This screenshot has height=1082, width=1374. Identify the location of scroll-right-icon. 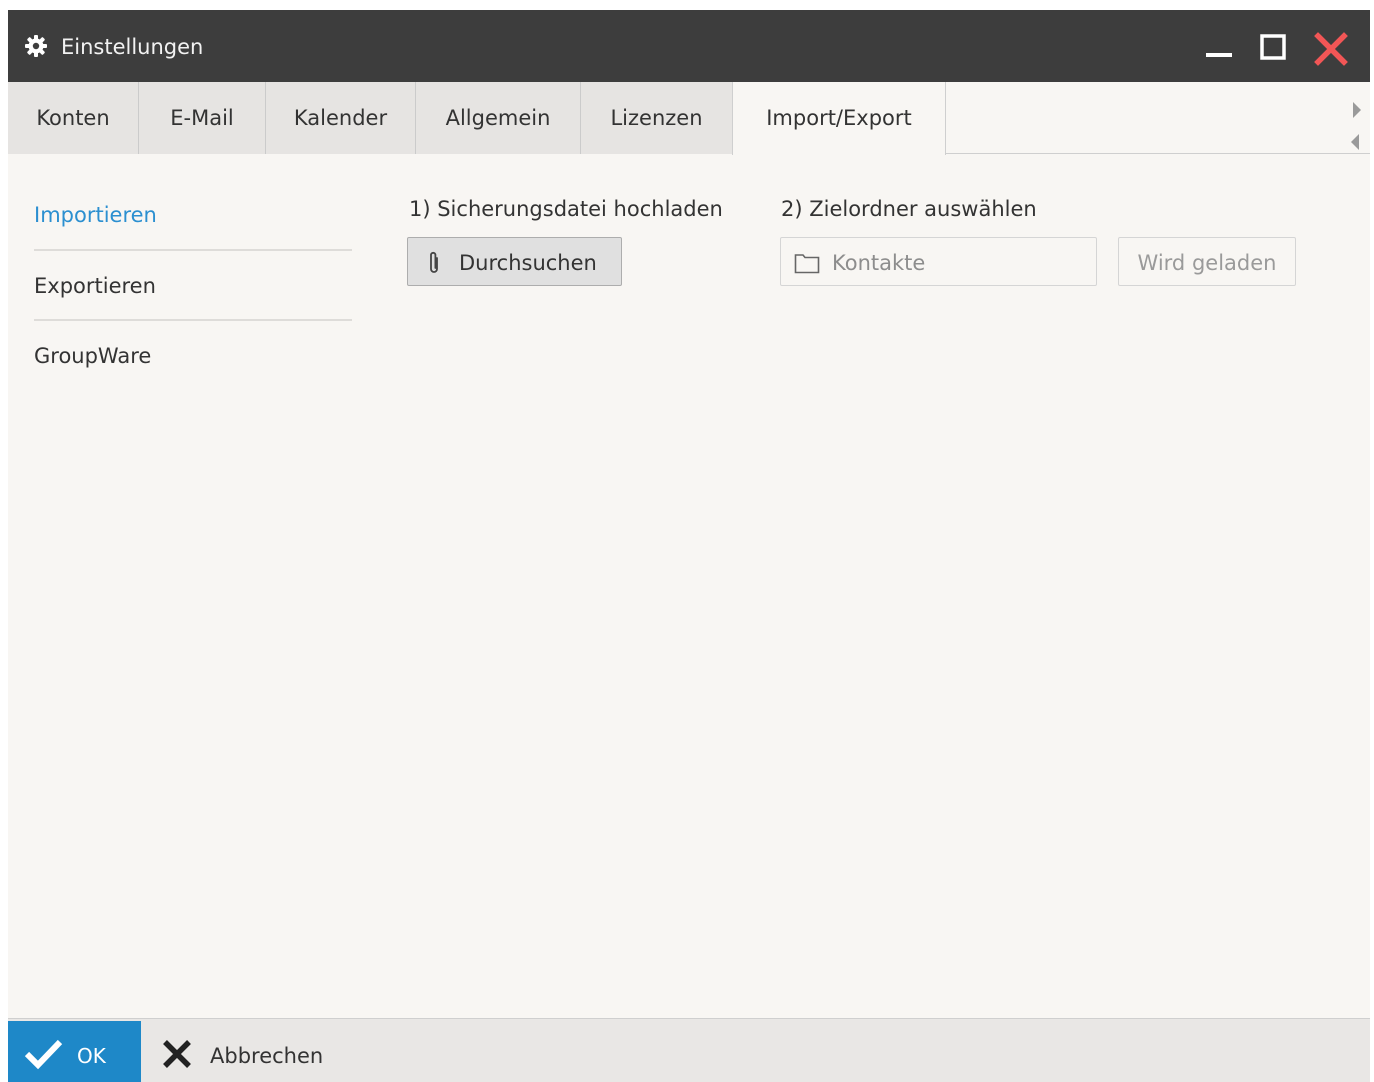
(1357, 110).